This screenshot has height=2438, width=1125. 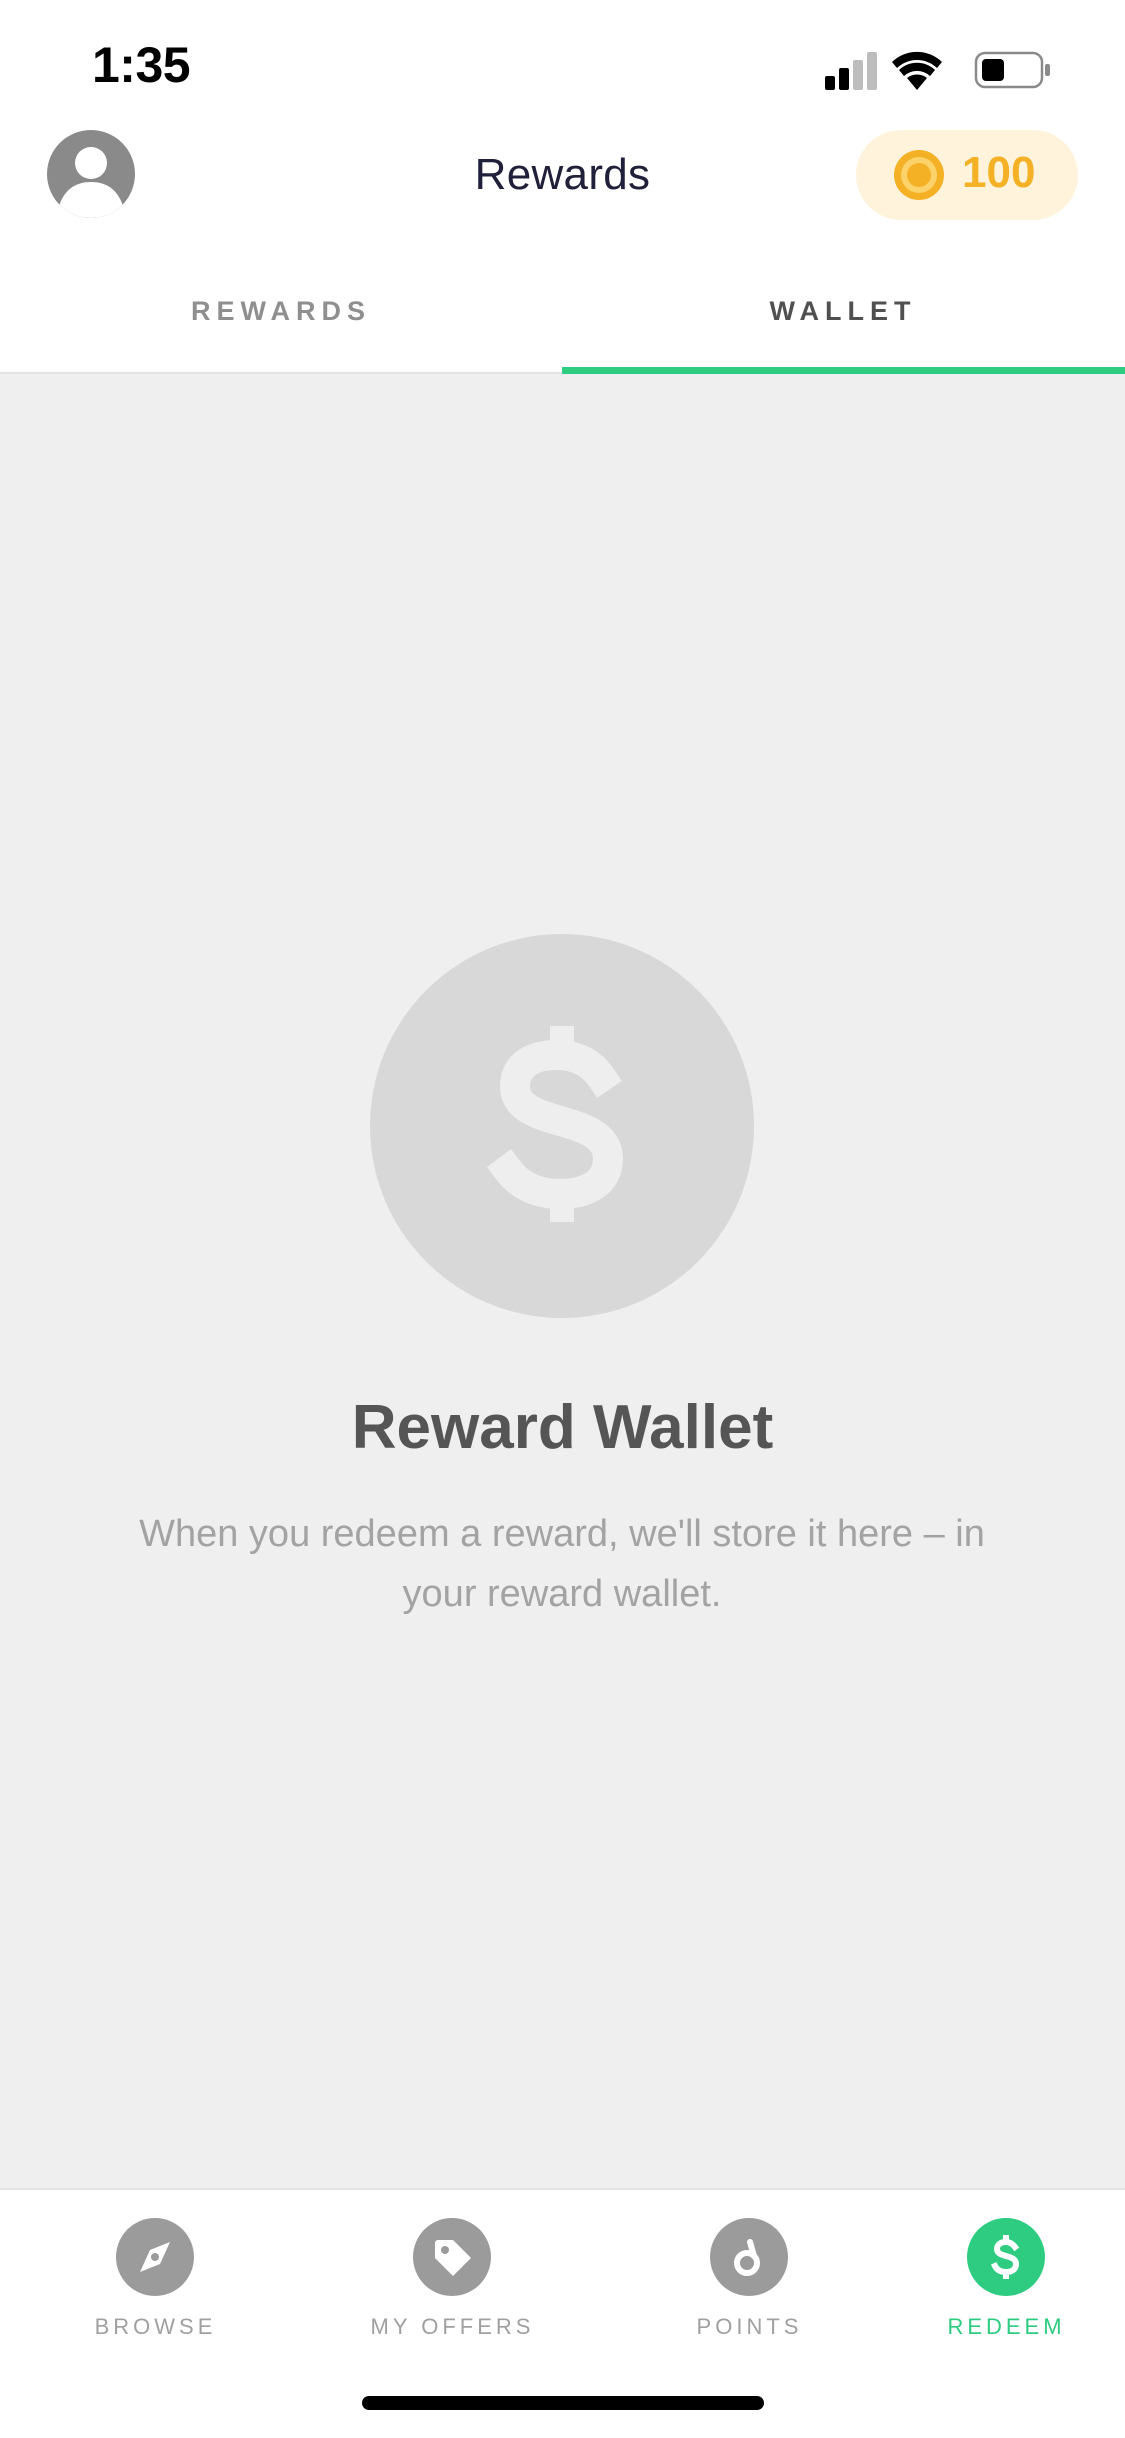 I want to click on compass-icon, so click(x=155, y=2257).